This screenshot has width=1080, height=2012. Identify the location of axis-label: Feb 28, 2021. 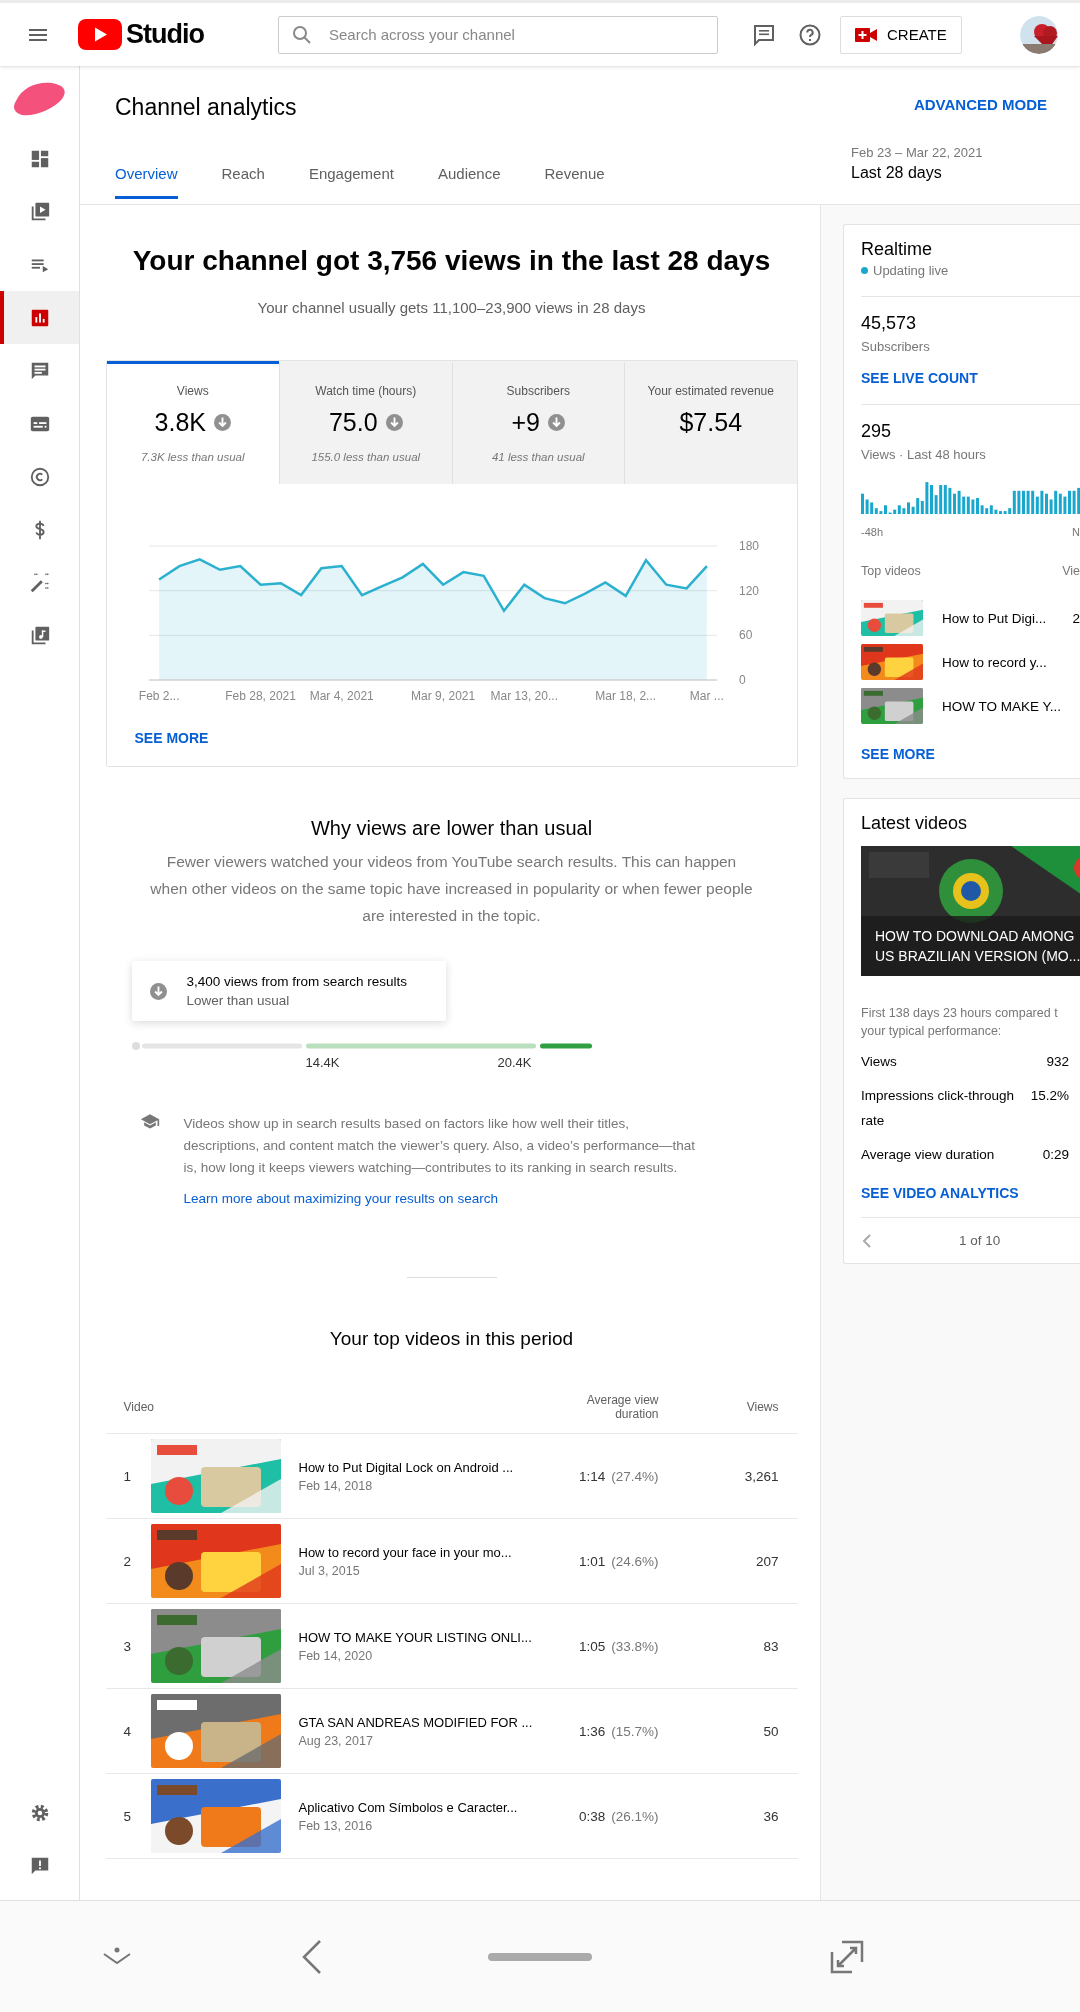
(260, 696).